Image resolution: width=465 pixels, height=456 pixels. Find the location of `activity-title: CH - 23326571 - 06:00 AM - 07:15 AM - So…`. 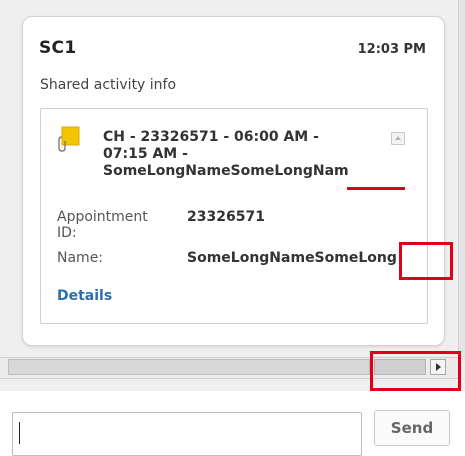

activity-title: CH - 23326571 - 06:00 AM - 07:15 AM - So… is located at coordinates (243, 154).